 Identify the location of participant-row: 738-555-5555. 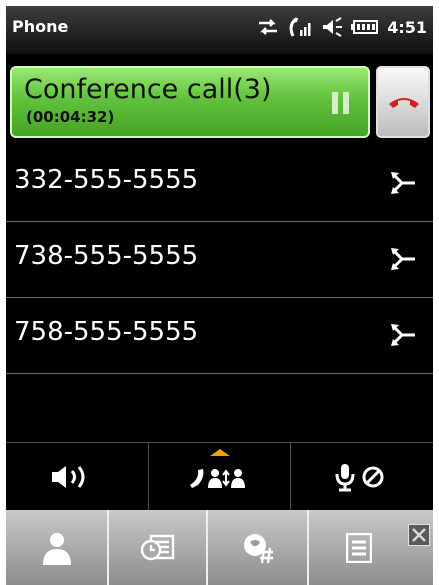
(219, 260).